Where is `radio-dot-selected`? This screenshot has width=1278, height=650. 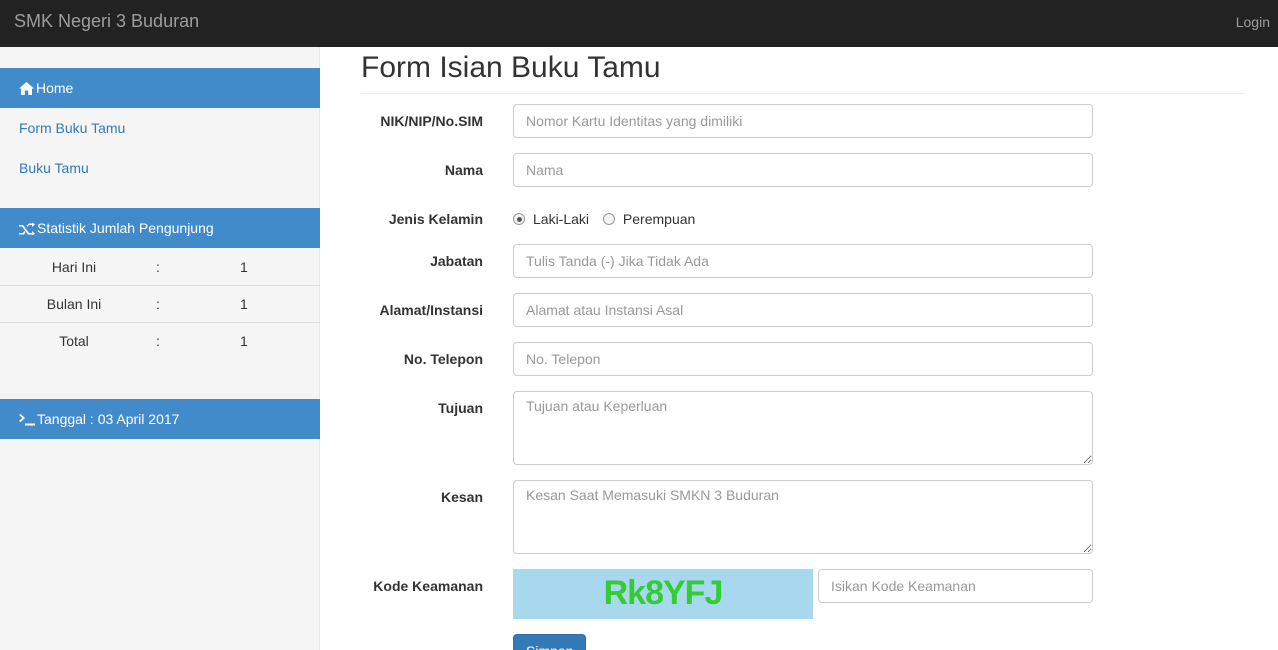
radio-dot-selected is located at coordinates (519, 219).